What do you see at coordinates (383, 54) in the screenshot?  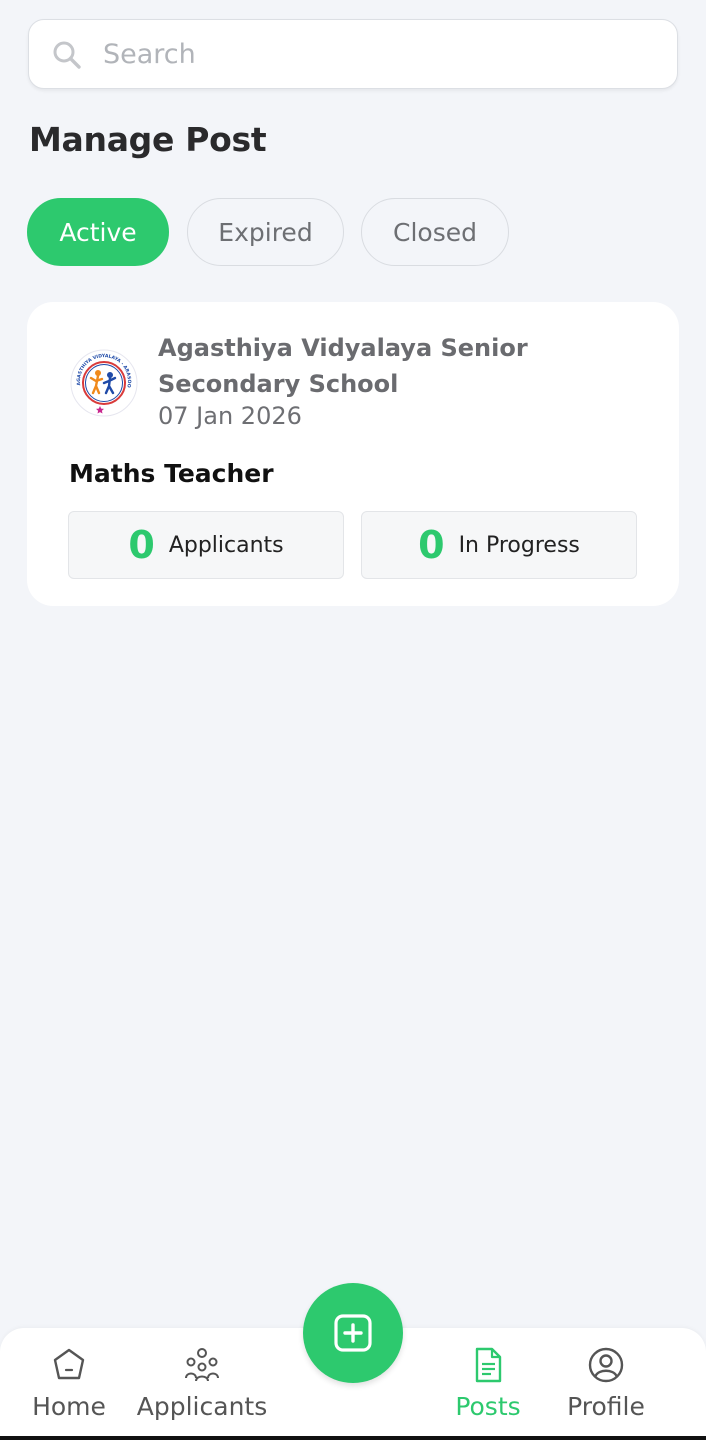 I see `search-input` at bounding box center [383, 54].